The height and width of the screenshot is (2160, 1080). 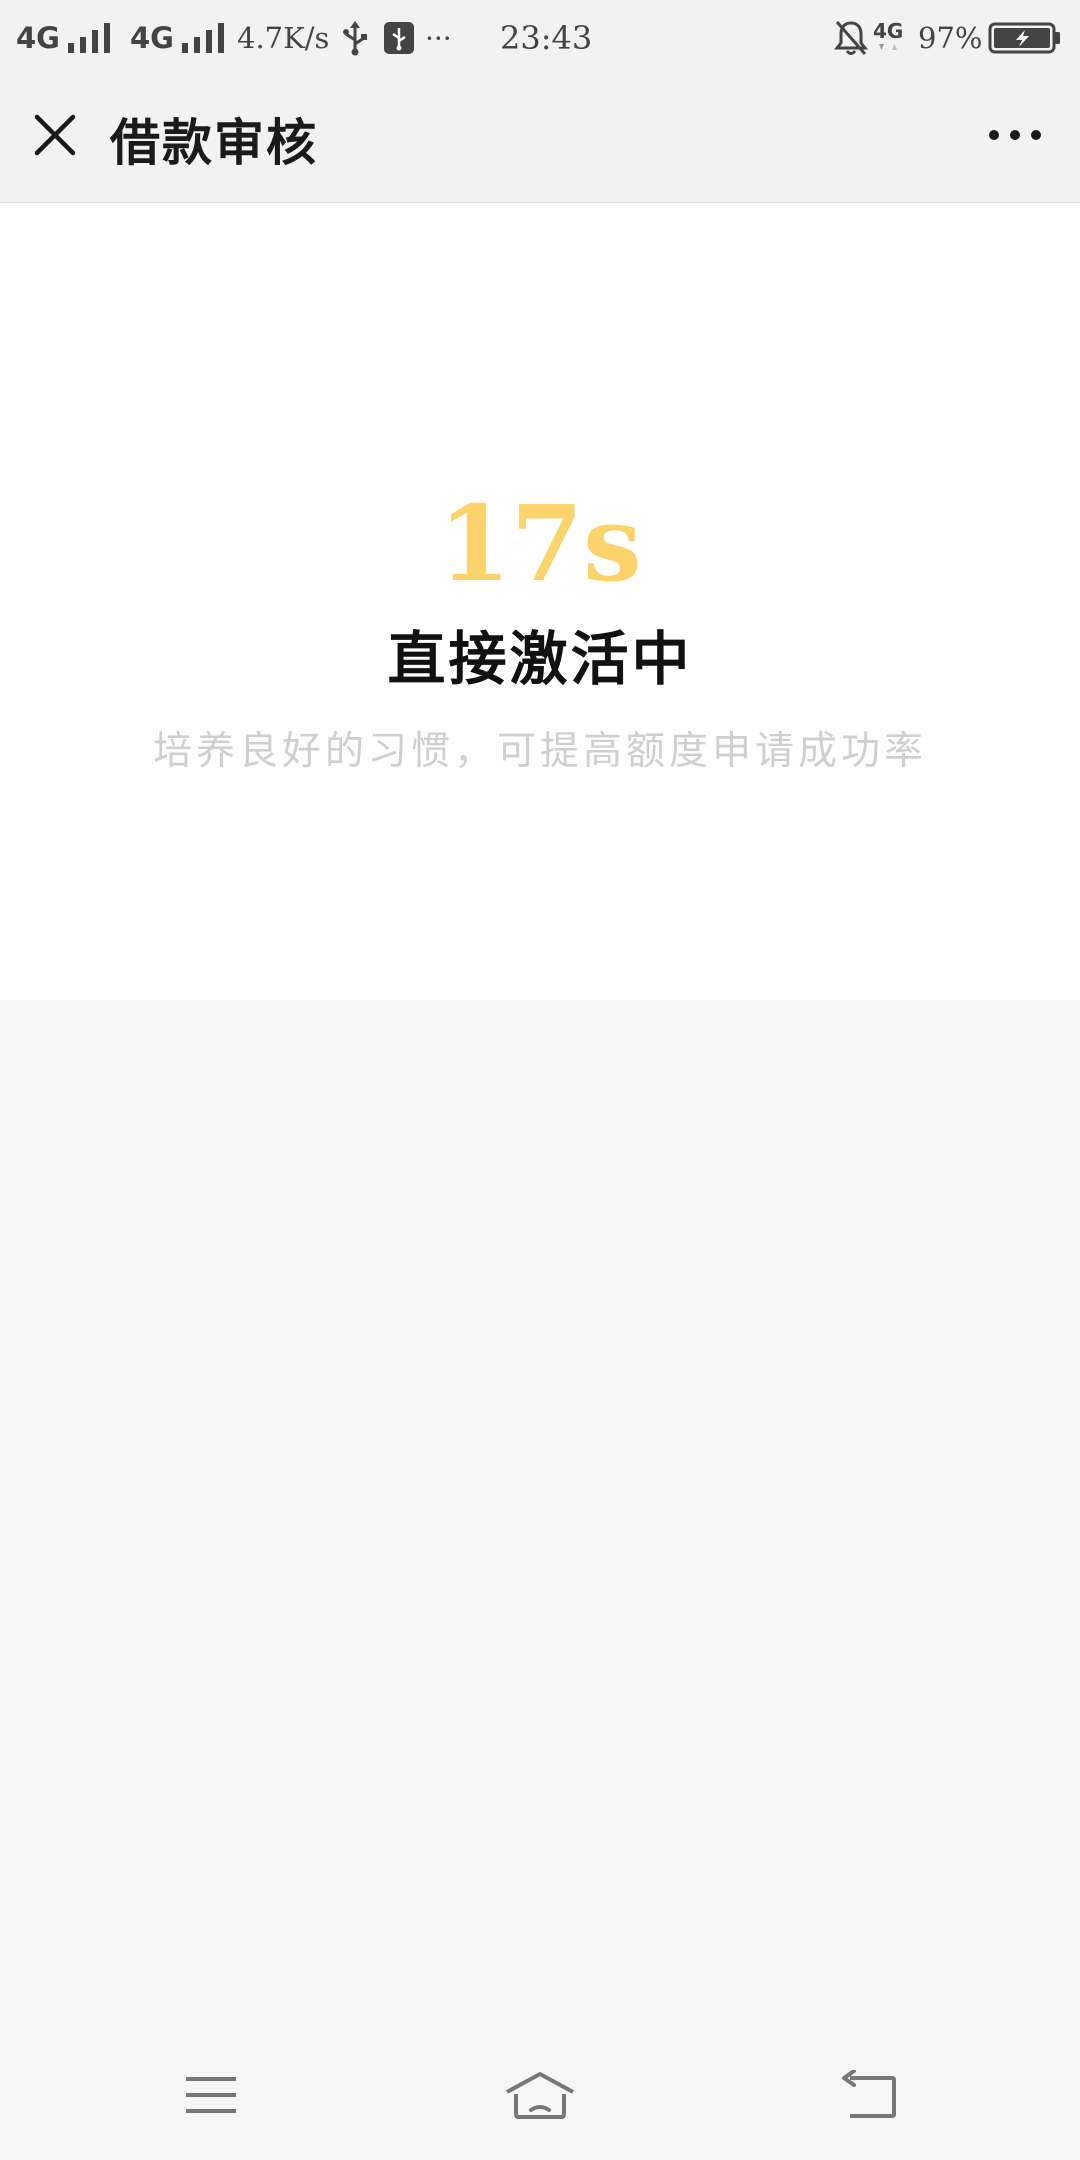 I want to click on more-button, so click(x=1015, y=135).